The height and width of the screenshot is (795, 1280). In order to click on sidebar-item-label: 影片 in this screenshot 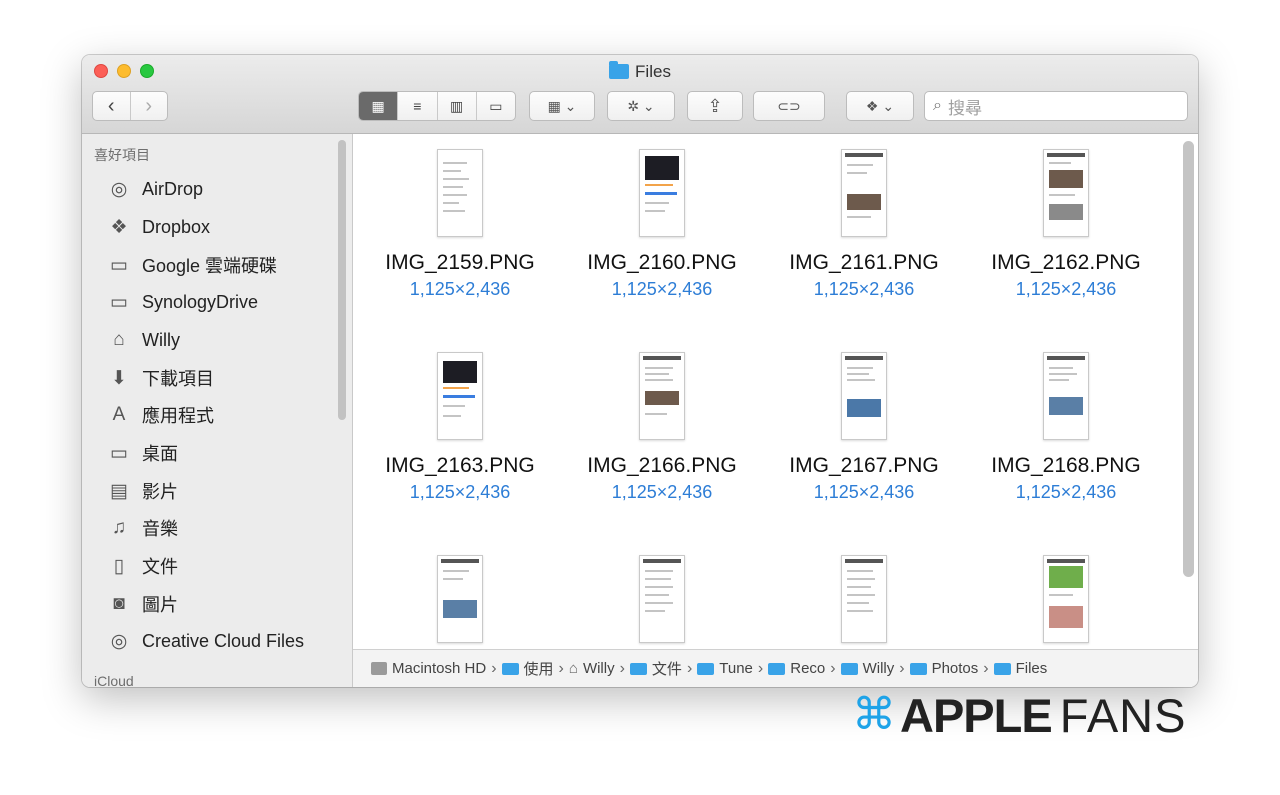, I will do `click(160, 492)`.